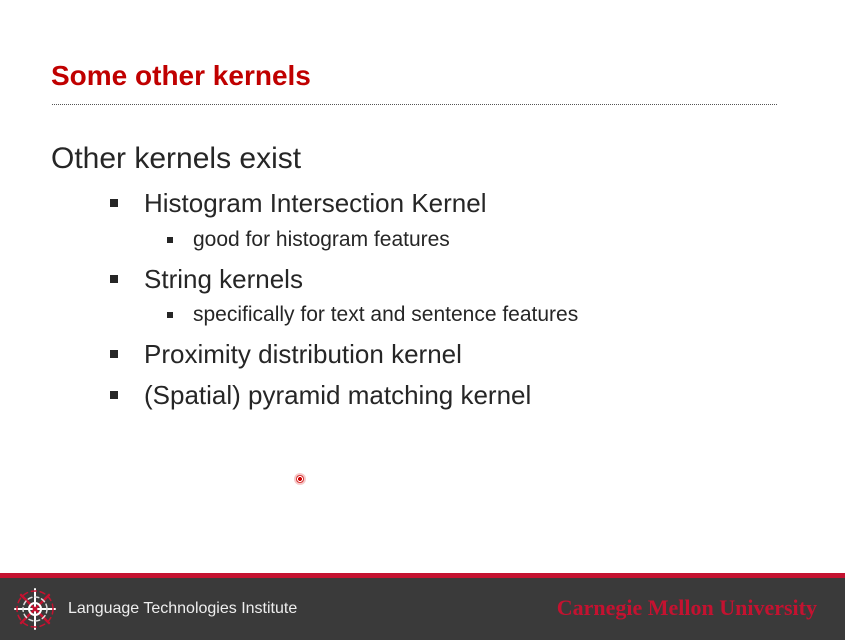  What do you see at coordinates (300, 479) in the screenshot?
I see `laser-pointer-cursor-icon` at bounding box center [300, 479].